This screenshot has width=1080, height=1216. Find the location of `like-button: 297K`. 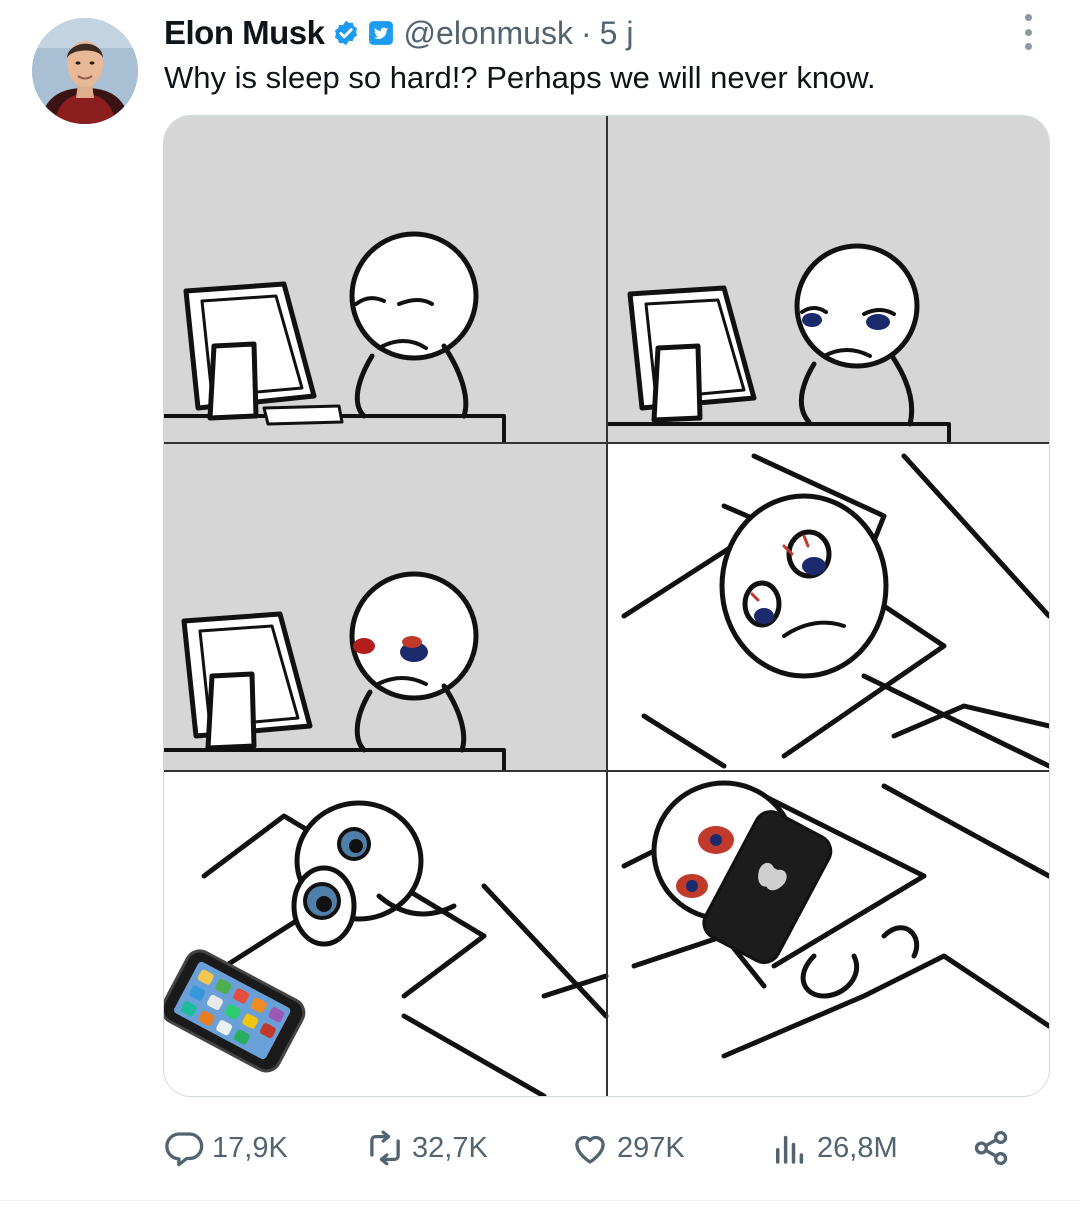

like-button: 297K is located at coordinates (627, 1148).